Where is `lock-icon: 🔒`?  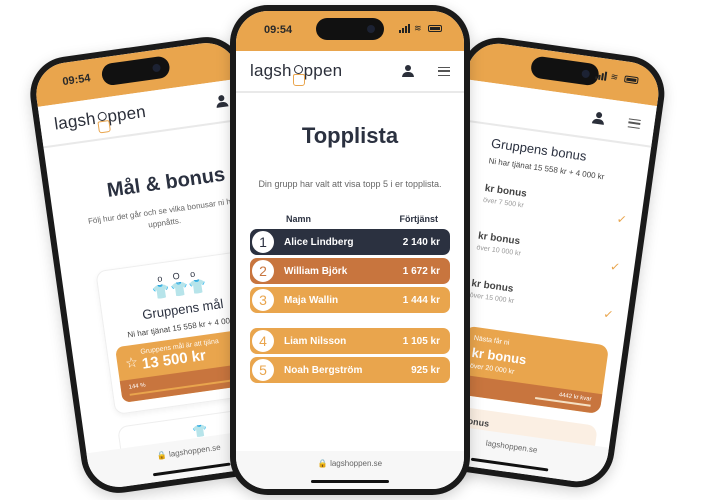
lock-icon: 🔒 is located at coordinates (324, 463).